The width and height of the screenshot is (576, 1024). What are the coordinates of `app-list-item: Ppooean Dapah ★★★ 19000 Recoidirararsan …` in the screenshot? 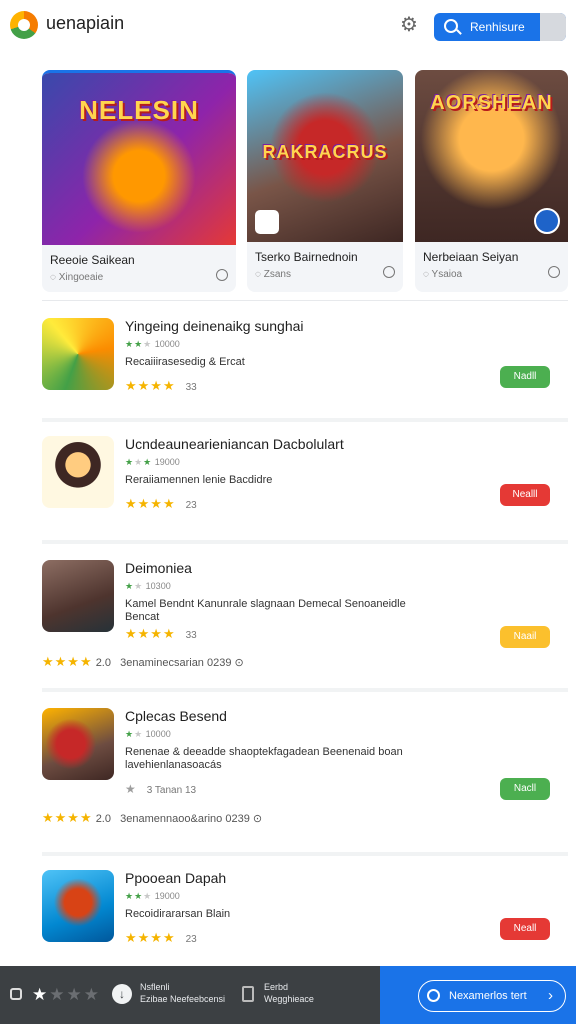 It's located at (305, 915).